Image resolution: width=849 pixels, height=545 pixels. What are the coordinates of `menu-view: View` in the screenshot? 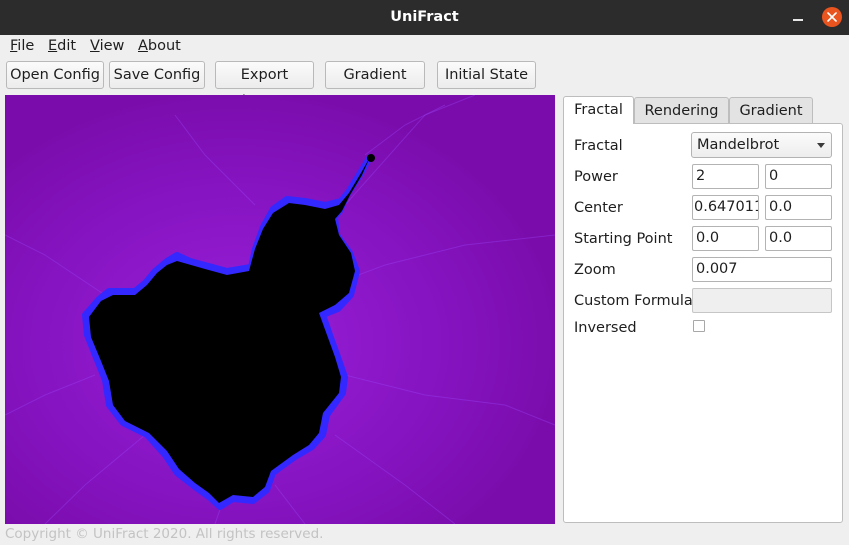 It's located at (107, 46).